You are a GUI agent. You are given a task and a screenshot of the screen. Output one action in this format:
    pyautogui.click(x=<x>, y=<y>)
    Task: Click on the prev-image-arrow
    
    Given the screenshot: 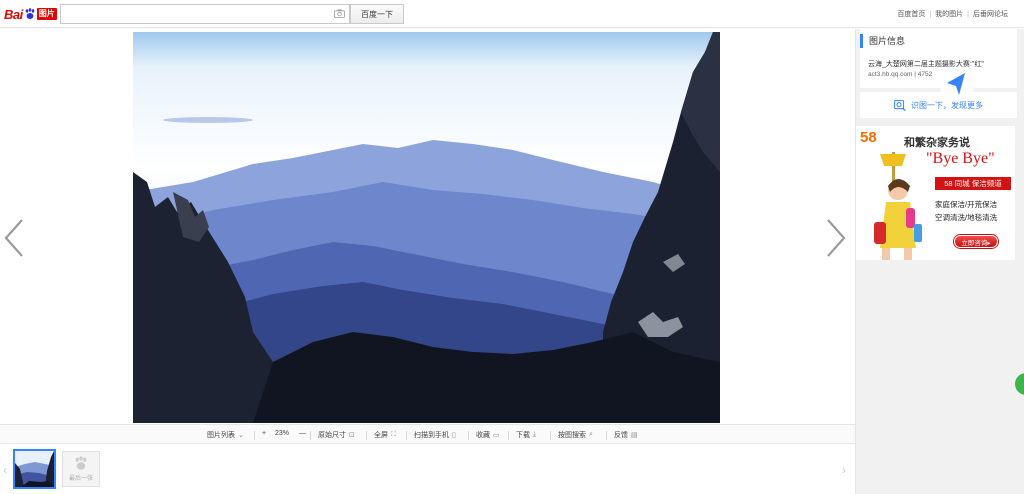 What is the action you would take?
    pyautogui.click(x=14, y=238)
    